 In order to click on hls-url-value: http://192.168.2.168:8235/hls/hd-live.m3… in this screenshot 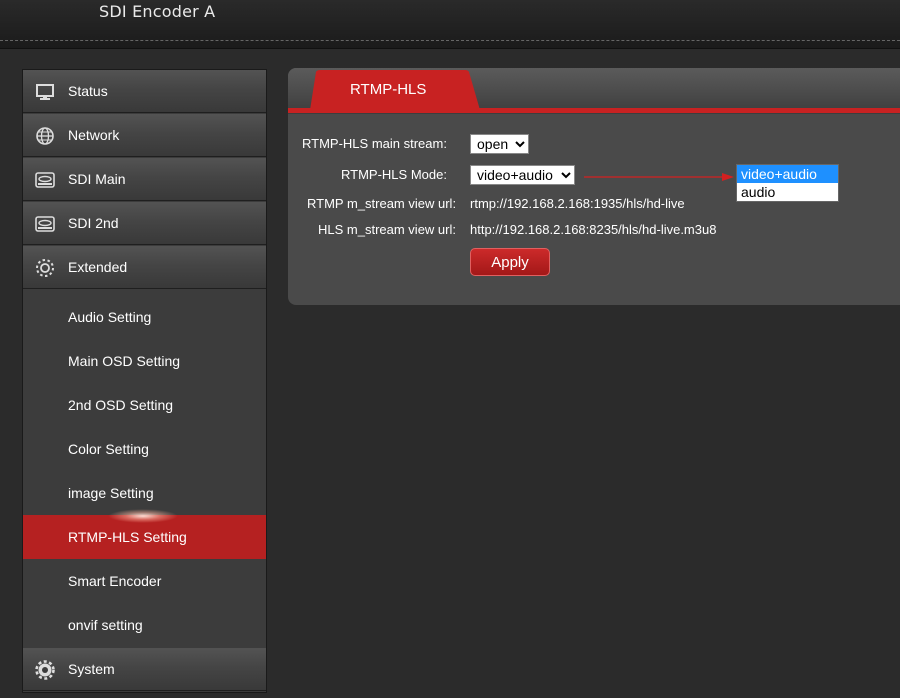, I will do `click(593, 229)`.